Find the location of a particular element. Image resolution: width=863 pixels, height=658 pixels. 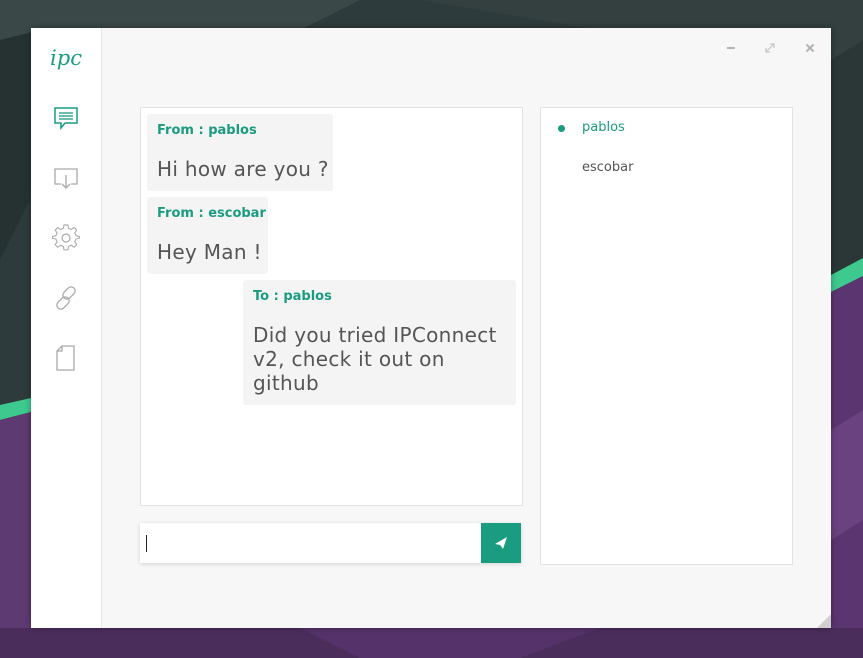

close-button is located at coordinates (810, 47).